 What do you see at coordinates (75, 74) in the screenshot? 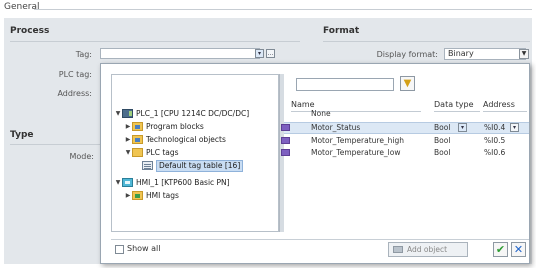
I see `plc-tag-label: PLC tag:` at bounding box center [75, 74].